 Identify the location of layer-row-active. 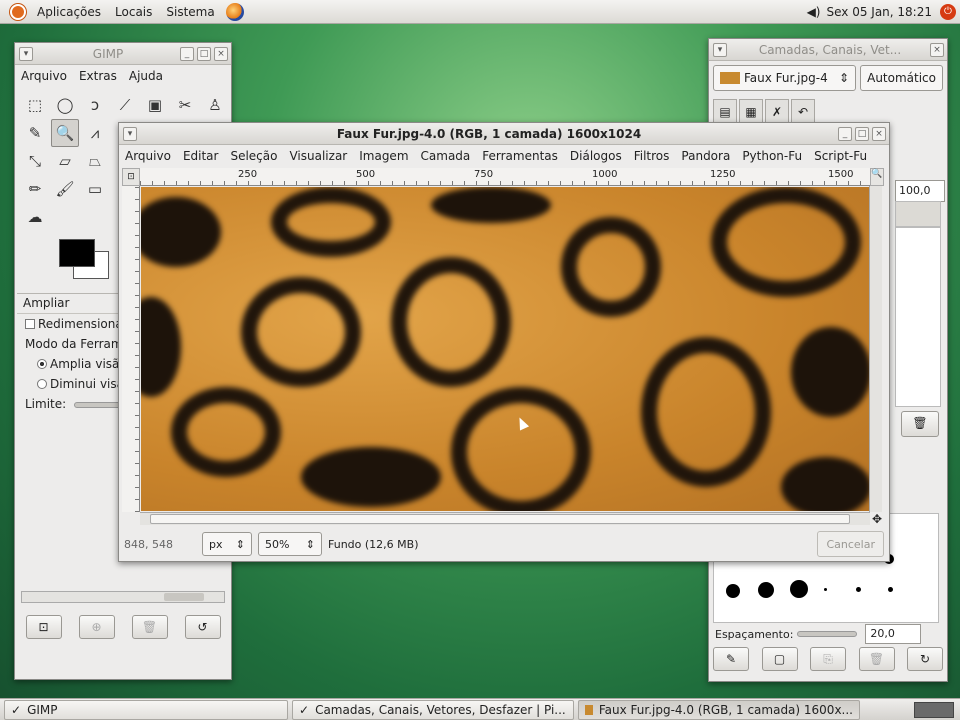
(918, 214).